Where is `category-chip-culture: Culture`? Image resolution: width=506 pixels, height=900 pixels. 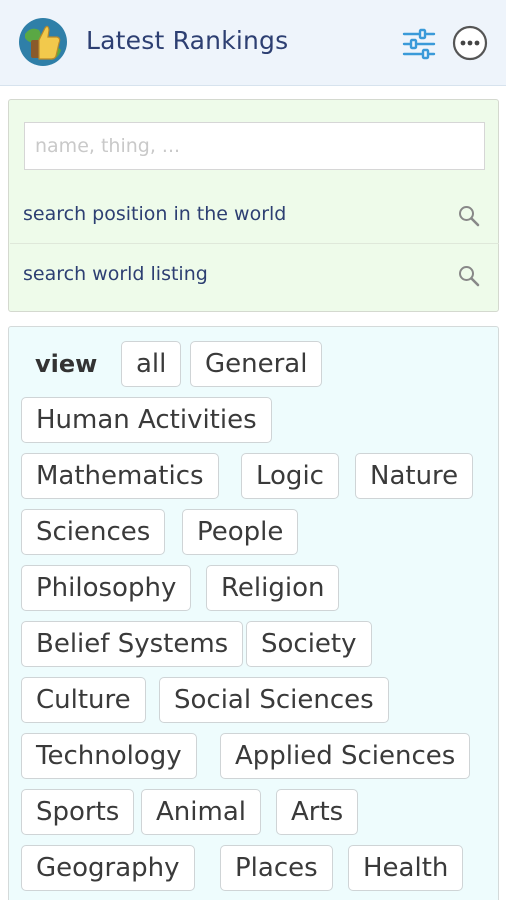
category-chip-culture: Culture is located at coordinates (83, 700).